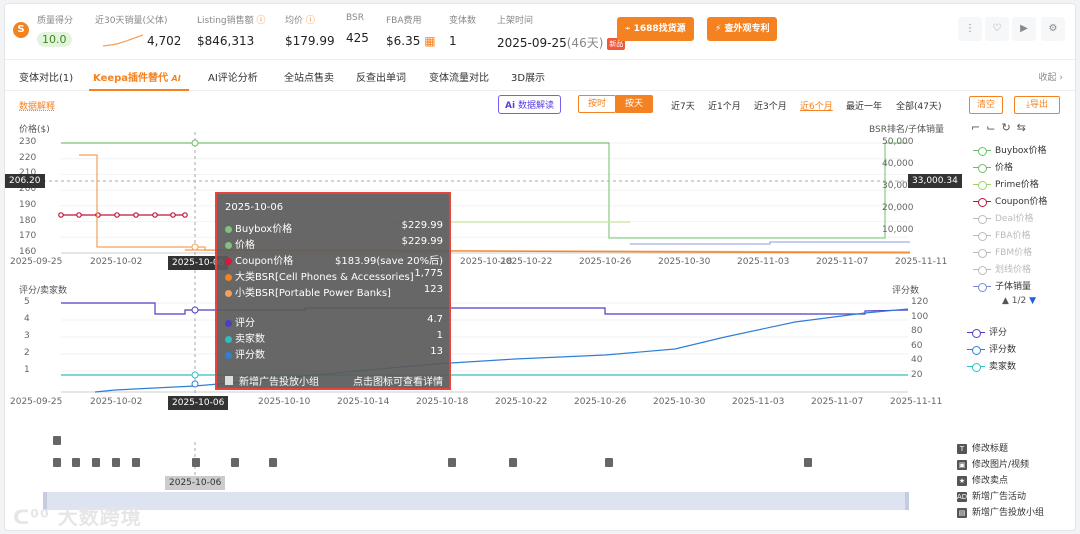  I want to click on legend-item: 子体销量, so click(1002, 285).